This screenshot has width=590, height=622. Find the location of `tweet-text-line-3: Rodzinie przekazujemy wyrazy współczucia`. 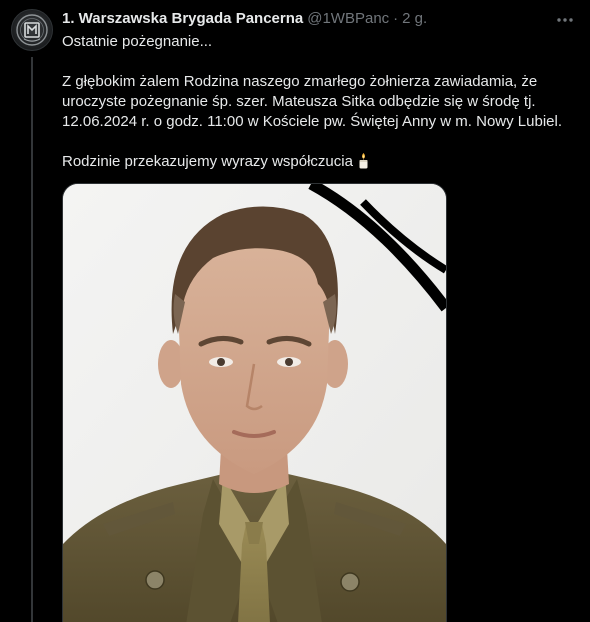

tweet-text-line-3: Rodzinie przekazujemy wyrazy współczucia is located at coordinates (207, 161).